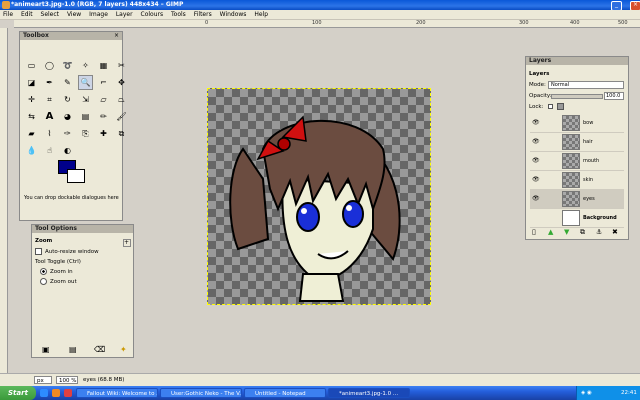 The width and height of the screenshot is (640, 400). Describe the element at coordinates (577, 218) in the screenshot. I see `layer-row: Background` at that location.